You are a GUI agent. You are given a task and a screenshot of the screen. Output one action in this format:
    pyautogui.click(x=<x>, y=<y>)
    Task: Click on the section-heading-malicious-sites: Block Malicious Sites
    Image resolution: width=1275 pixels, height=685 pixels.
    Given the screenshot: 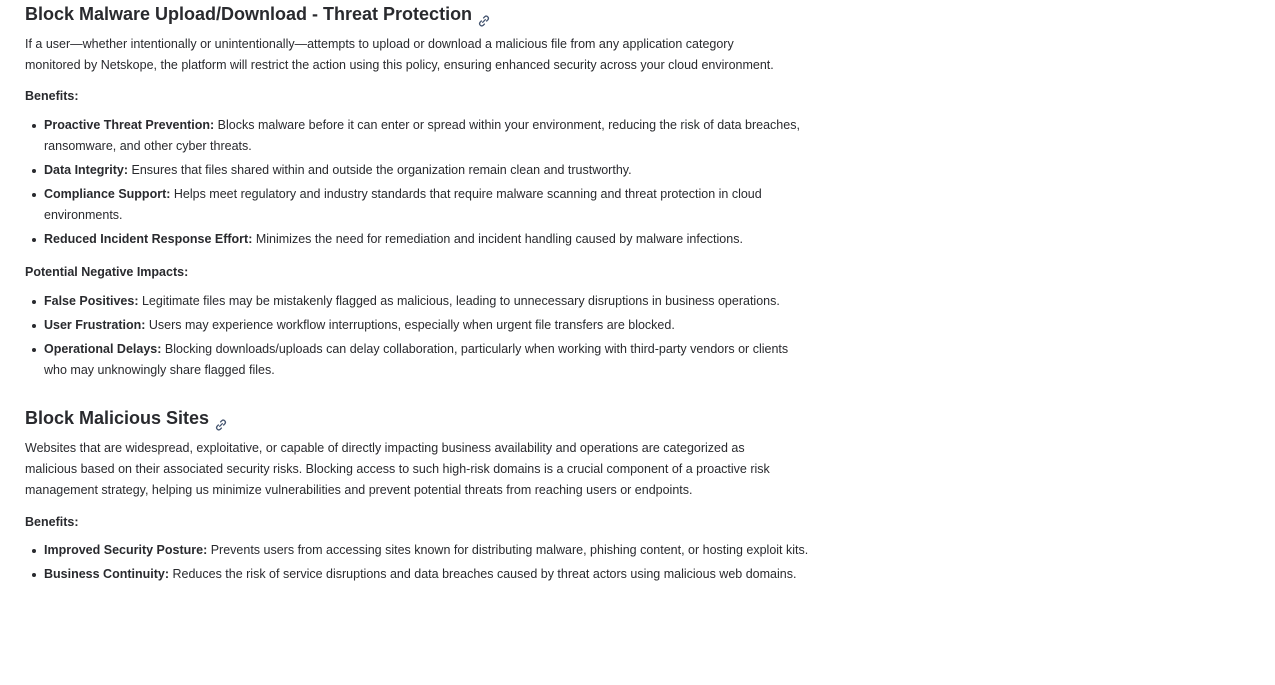 What is the action you would take?
    pyautogui.click(x=126, y=418)
    